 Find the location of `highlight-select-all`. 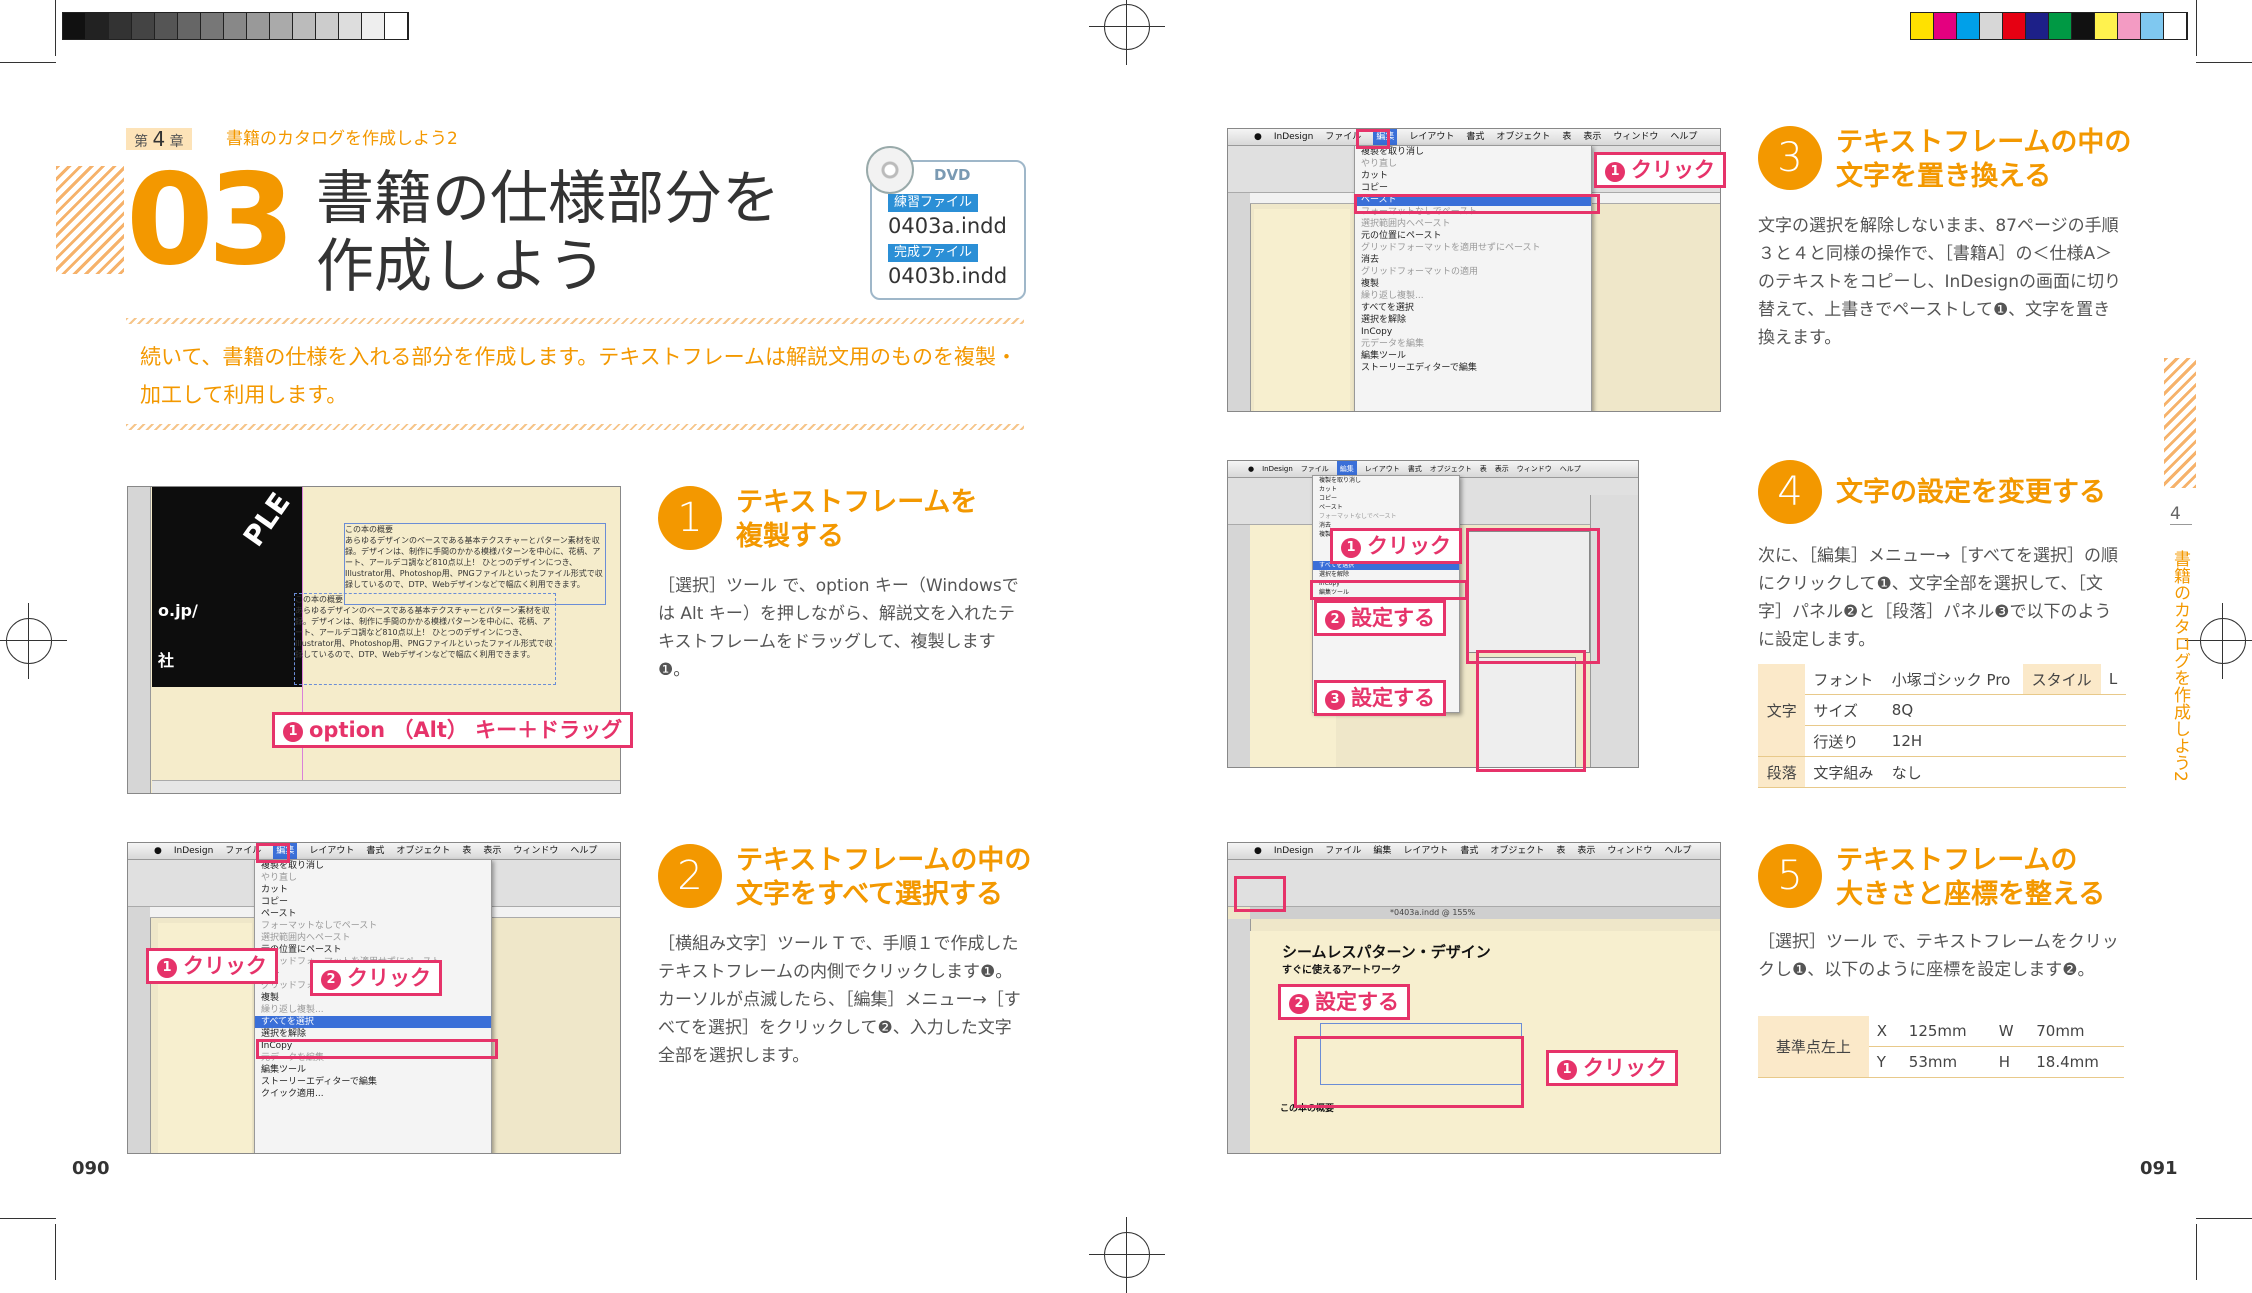

highlight-select-all is located at coordinates (377, 1049).